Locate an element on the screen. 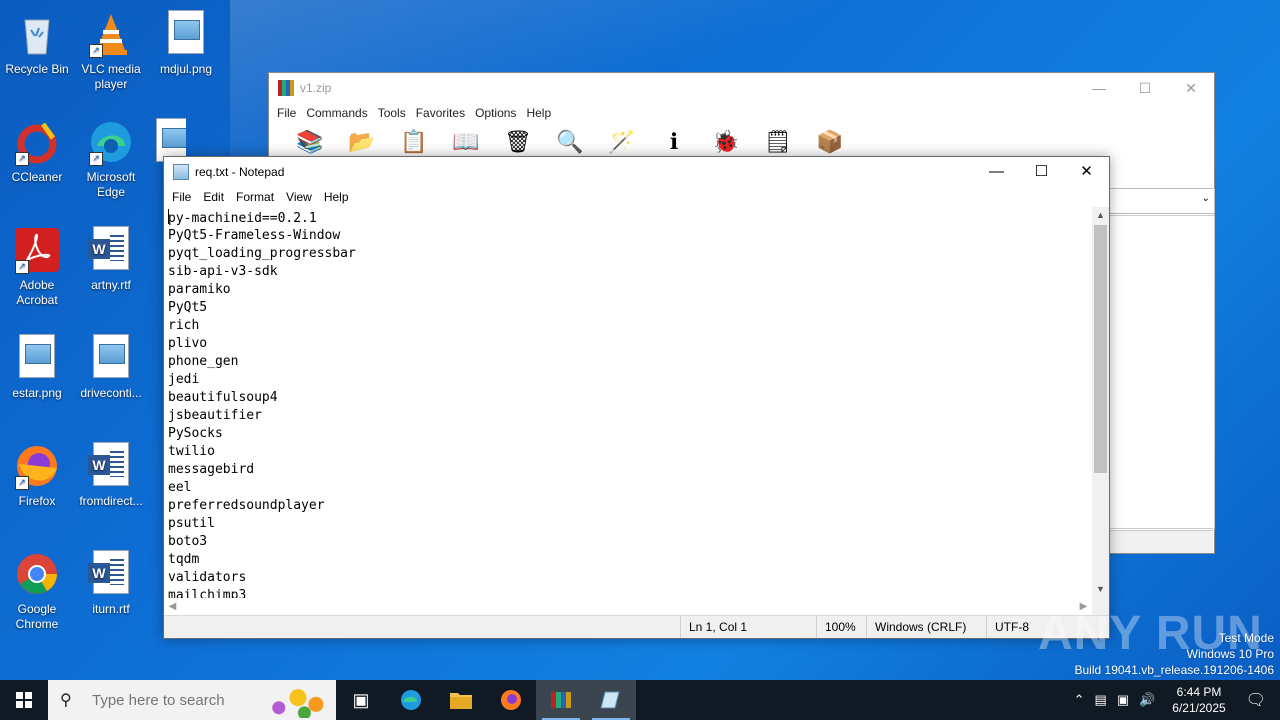 This screenshot has height=720, width=1280. folder-icon is located at coordinates (461, 701).